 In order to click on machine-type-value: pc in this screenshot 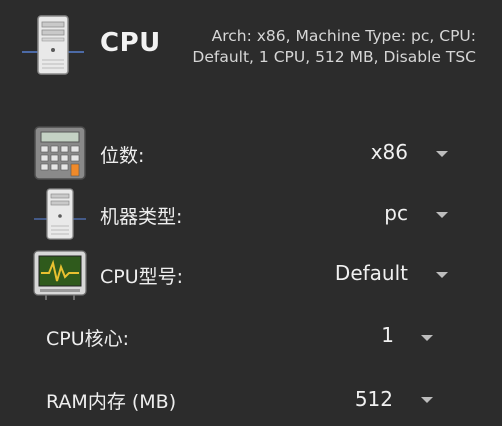, I will do `click(396, 213)`.